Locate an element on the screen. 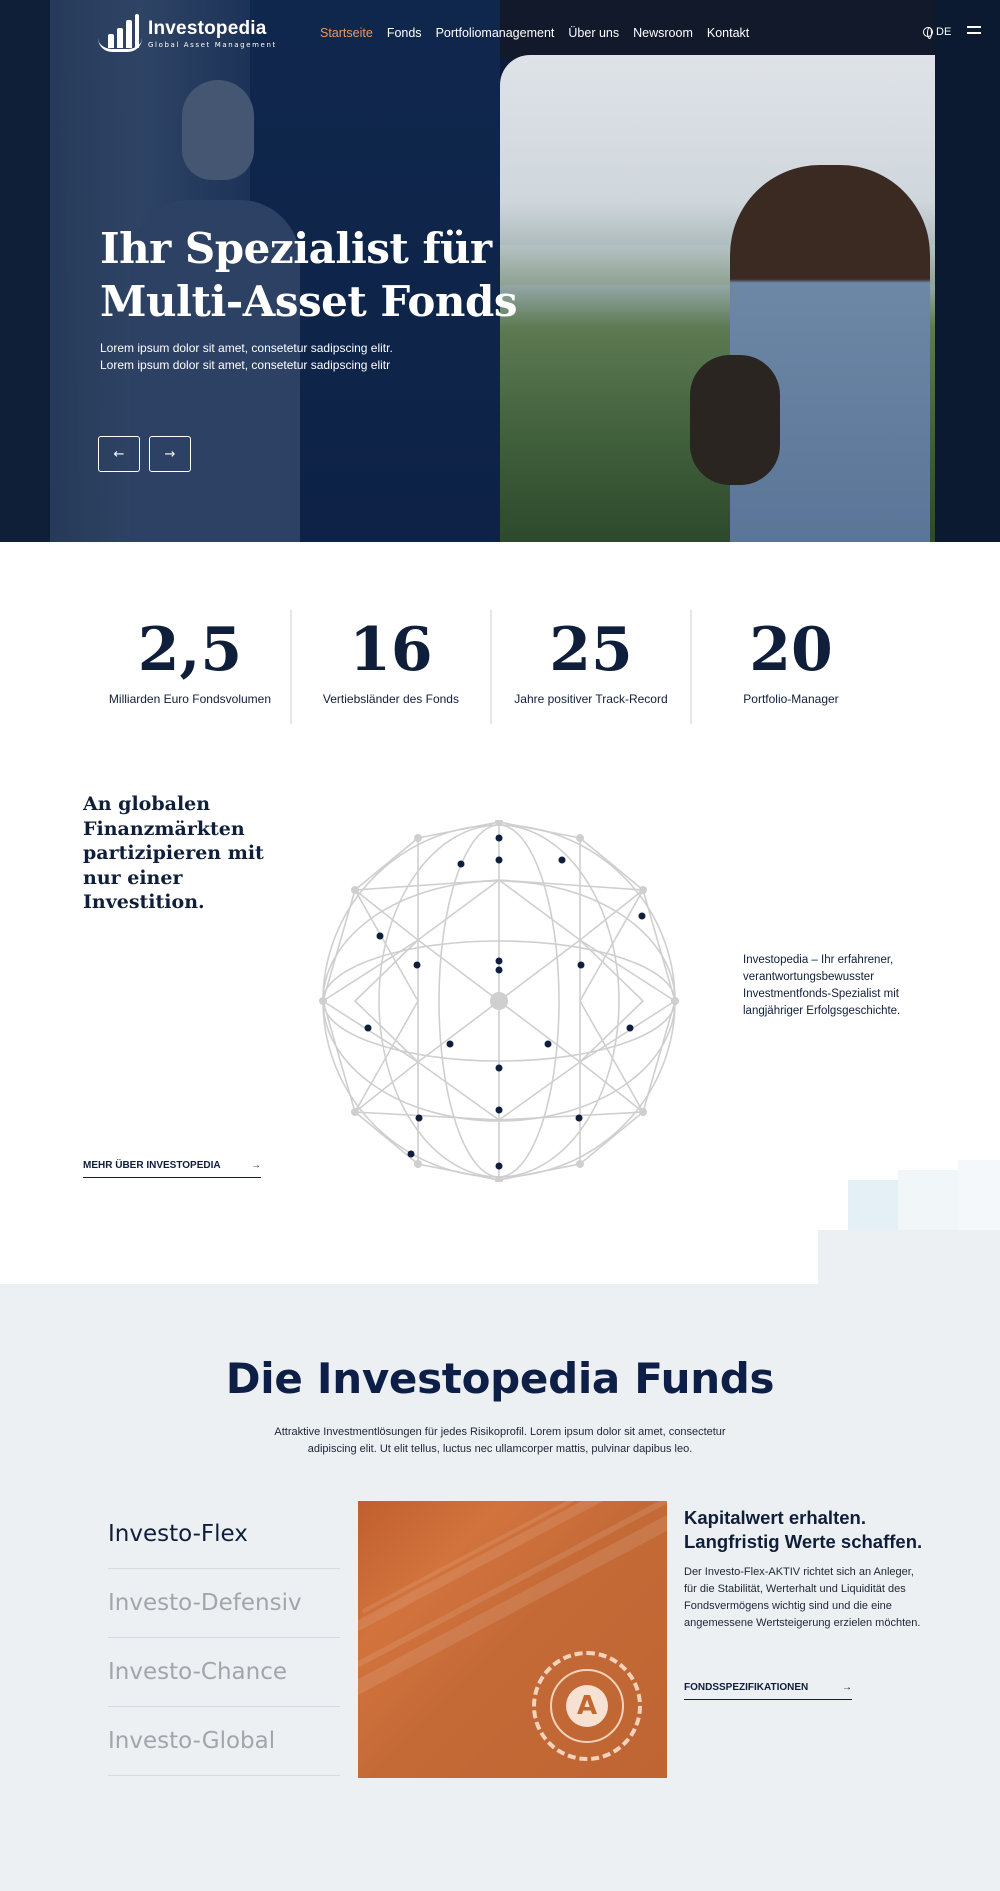  fund-tab-investo-chance: Investo-Chance is located at coordinates (224, 1672).